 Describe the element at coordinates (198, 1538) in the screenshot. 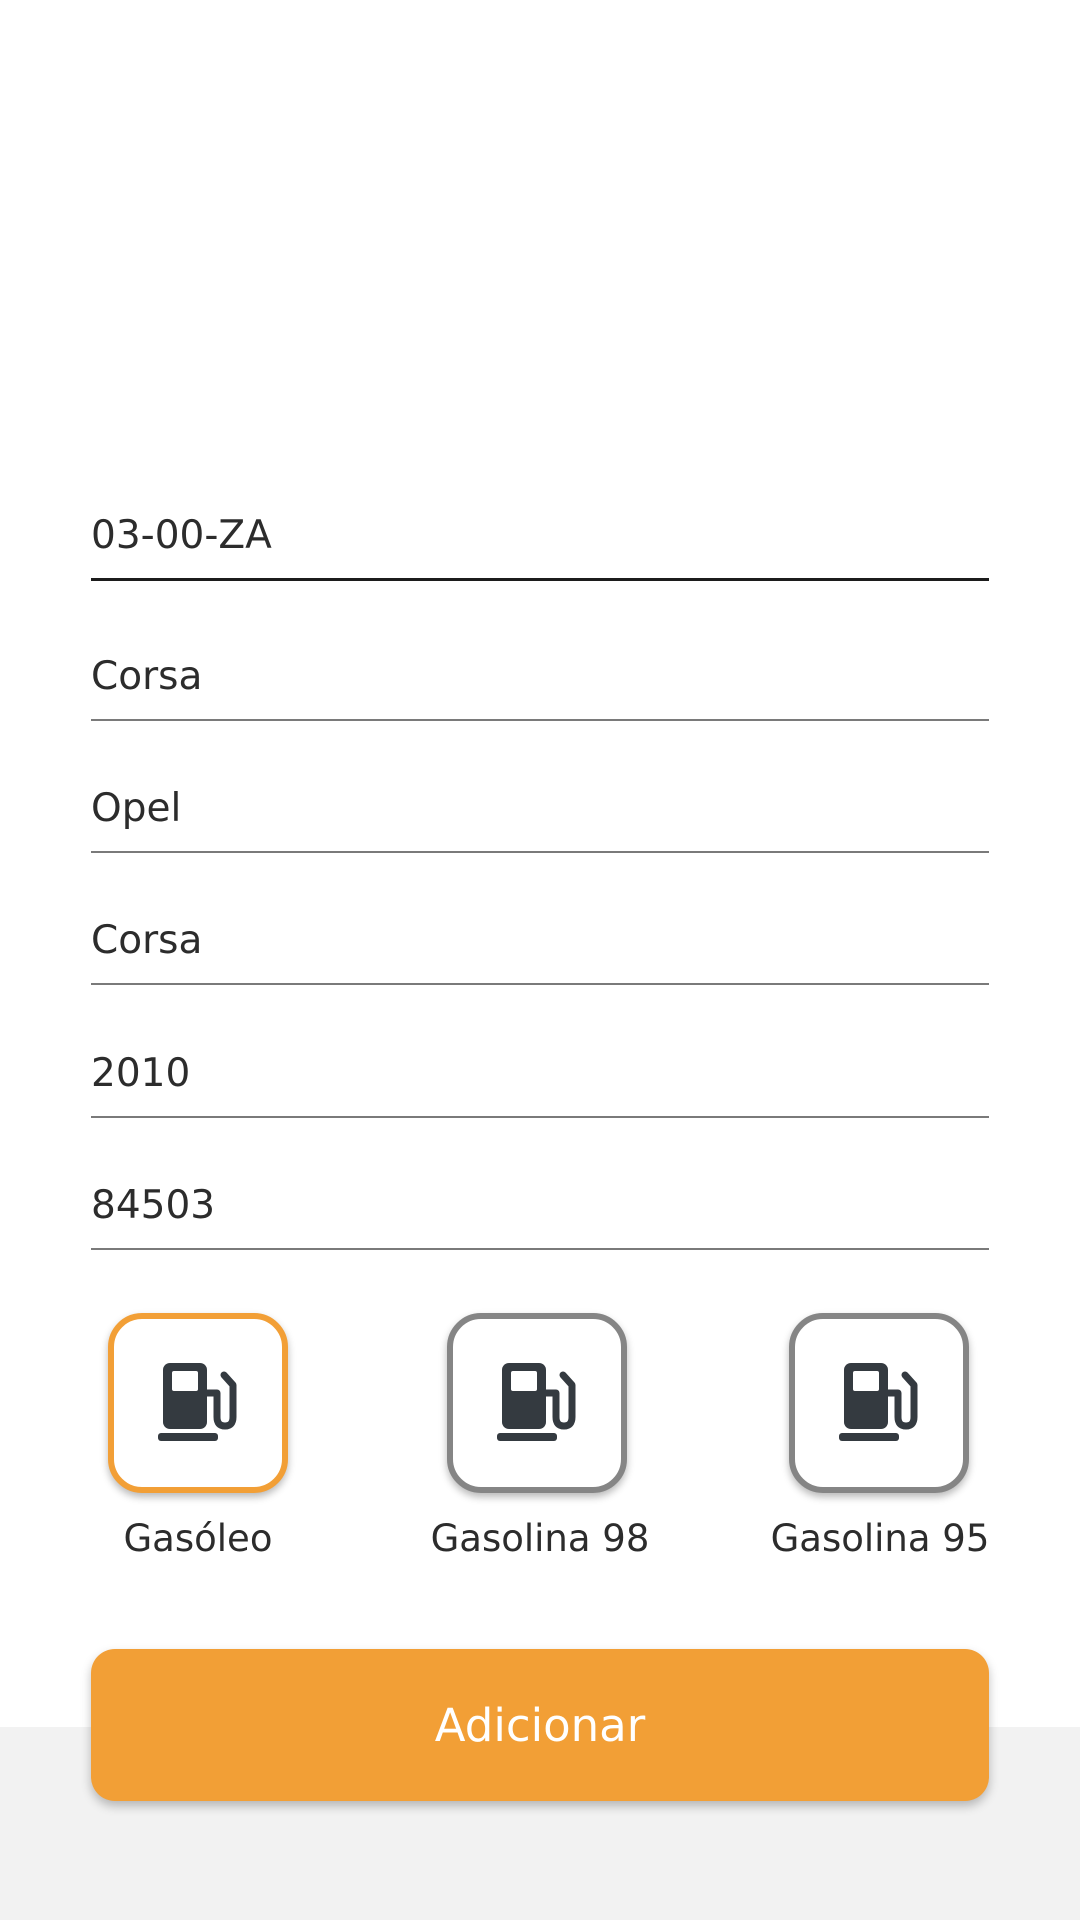

I see `fuel-label-gasoleo: Gasóleo` at that location.